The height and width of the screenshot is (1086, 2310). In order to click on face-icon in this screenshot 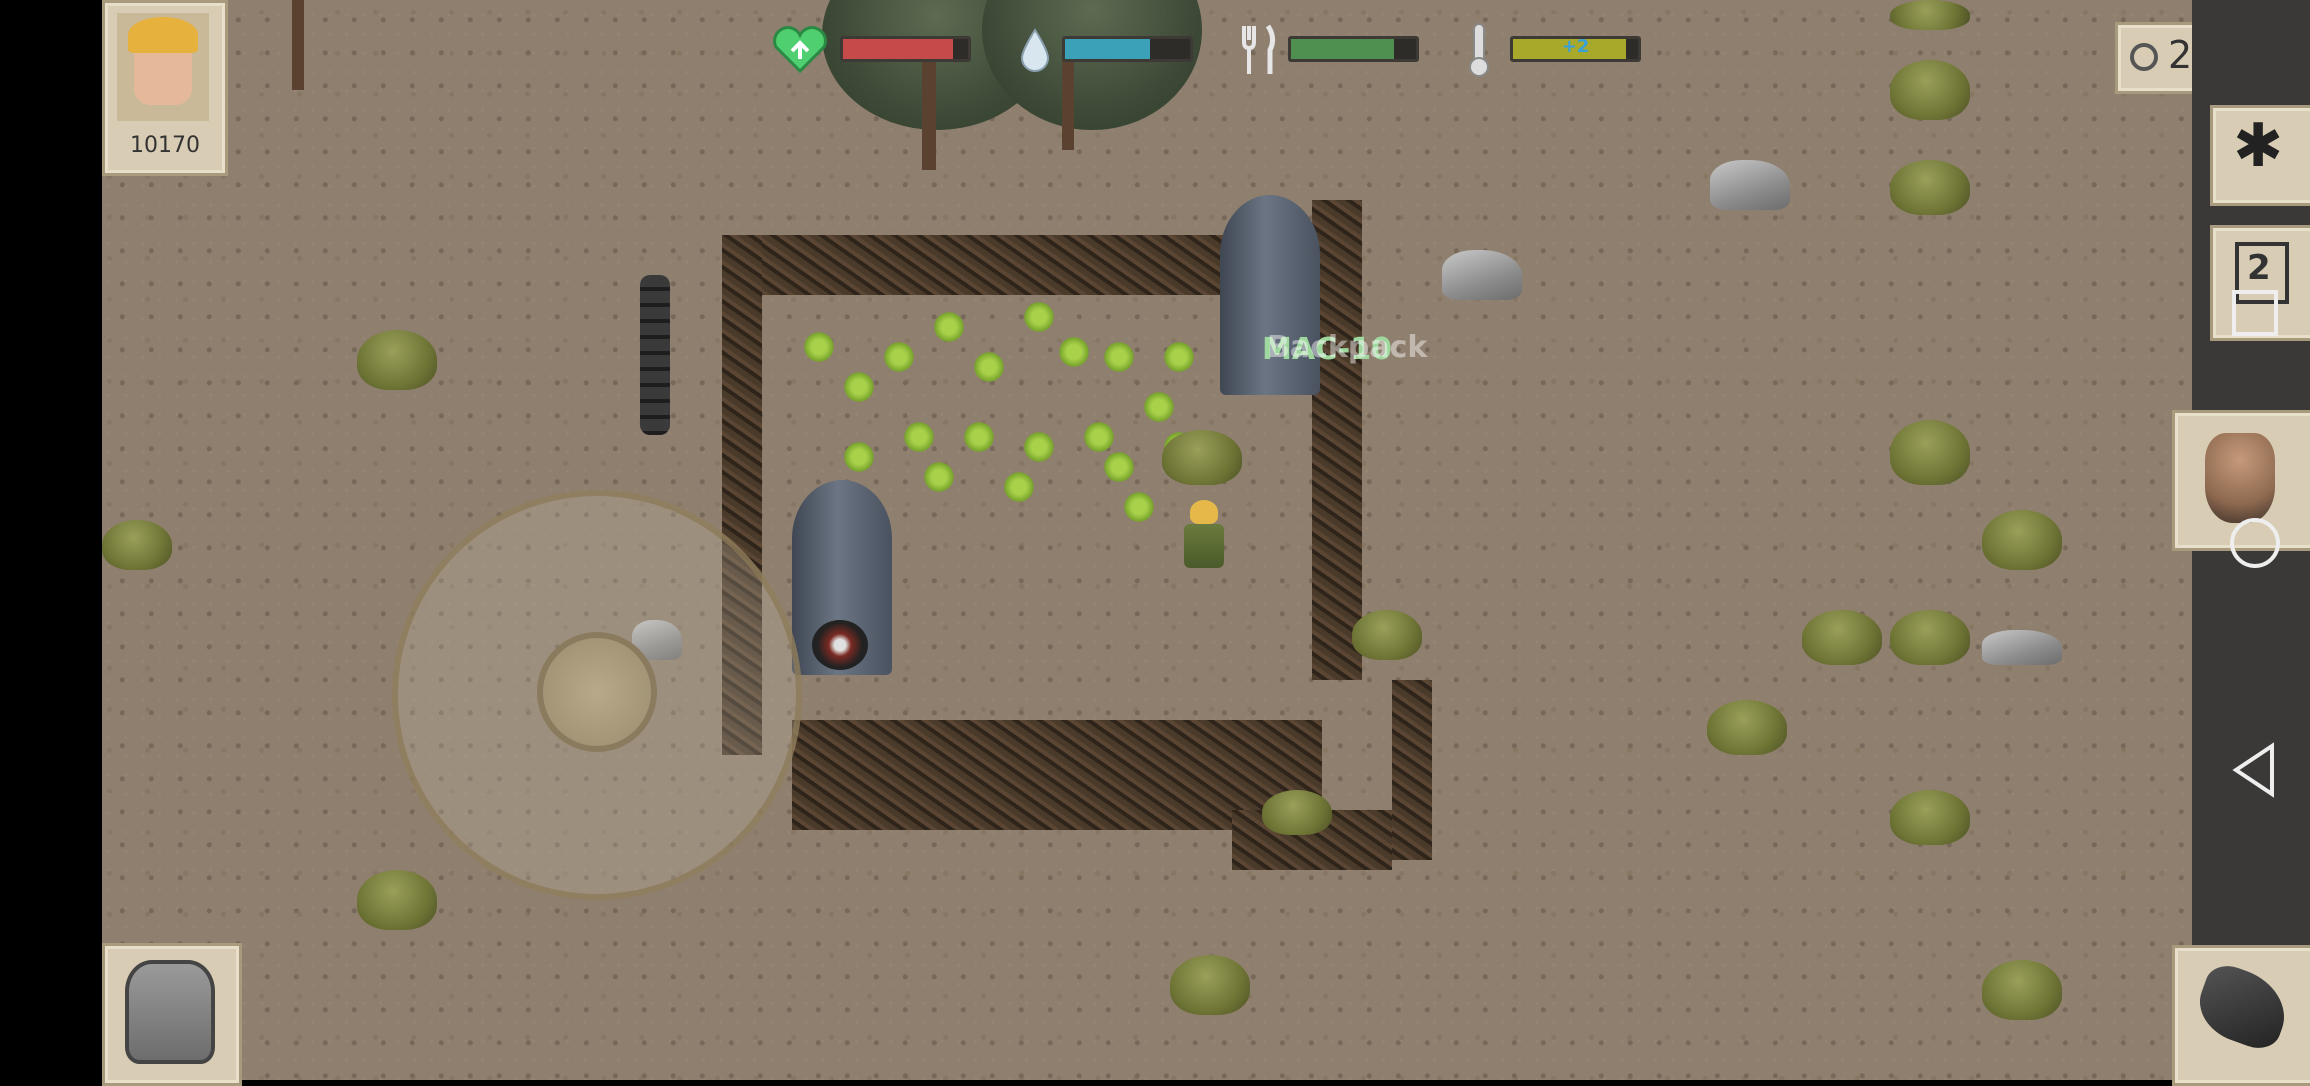, I will do `click(163, 79)`.